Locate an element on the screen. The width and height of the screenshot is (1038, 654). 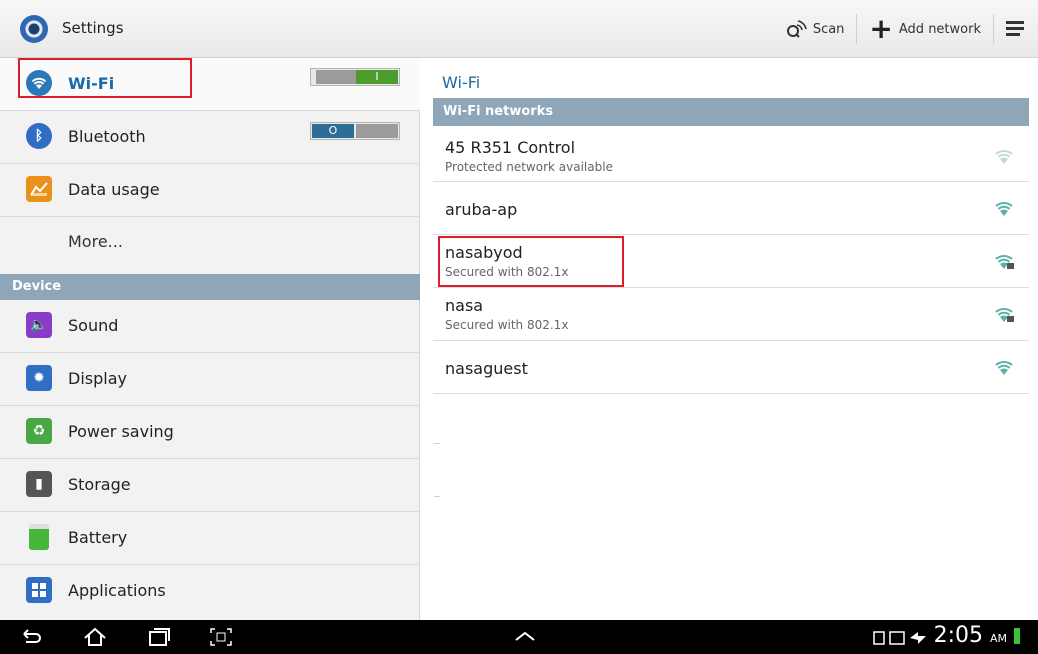
speaker-icon: 🔈 is located at coordinates (39, 325).